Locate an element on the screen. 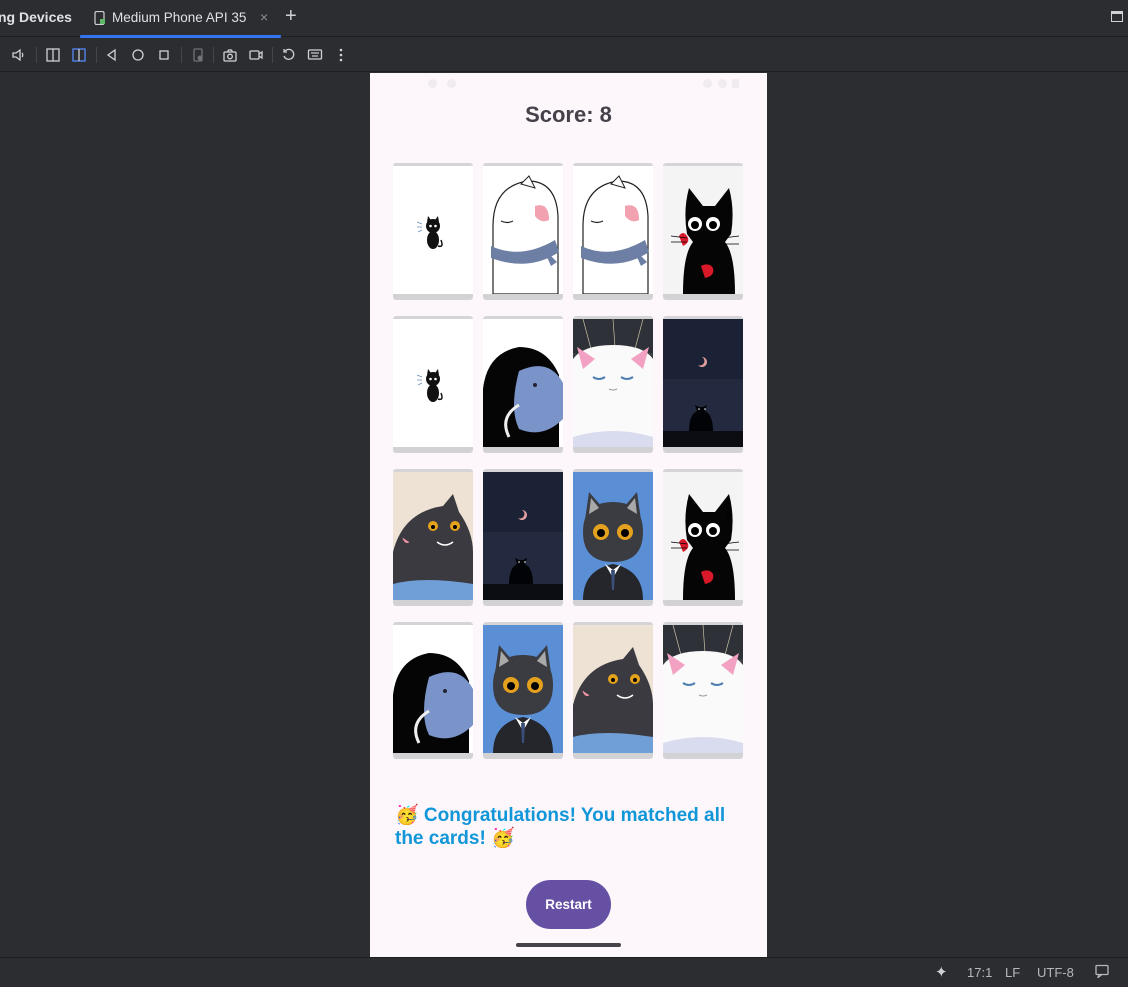 Image resolution: width=1128 pixels, height=987 pixels. volume-icon is located at coordinates (18, 55).